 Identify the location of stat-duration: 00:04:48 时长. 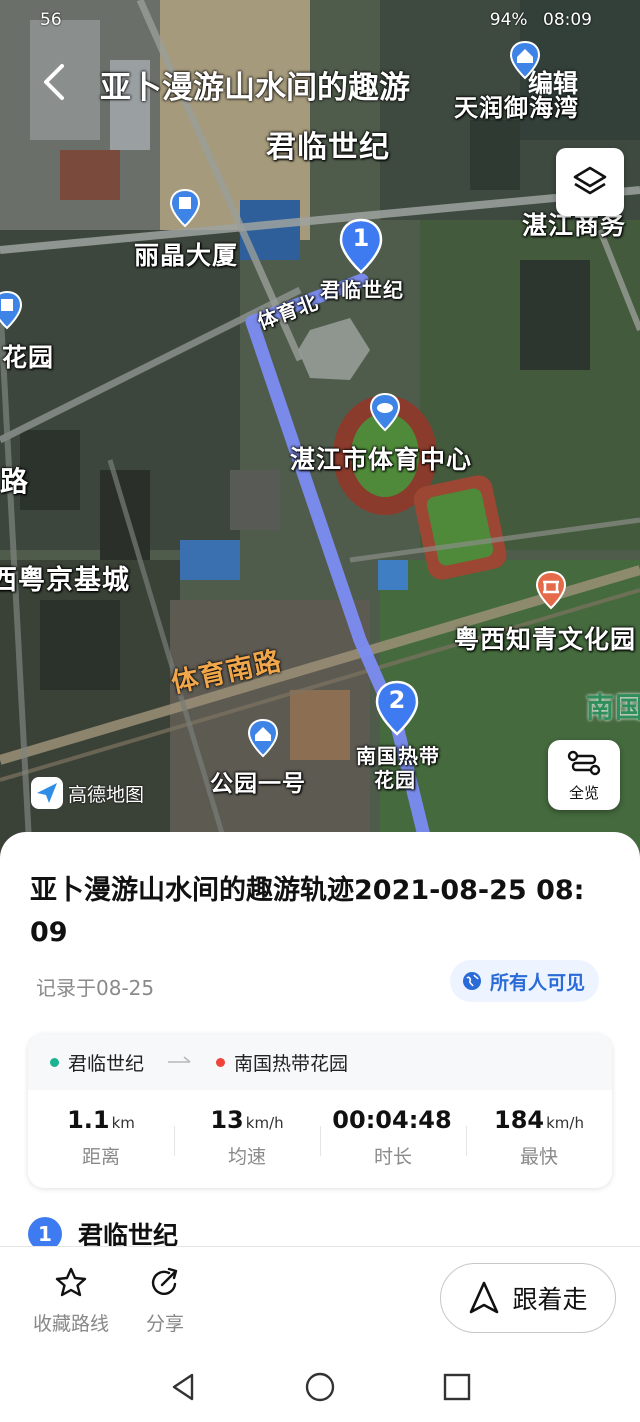
(393, 1137).